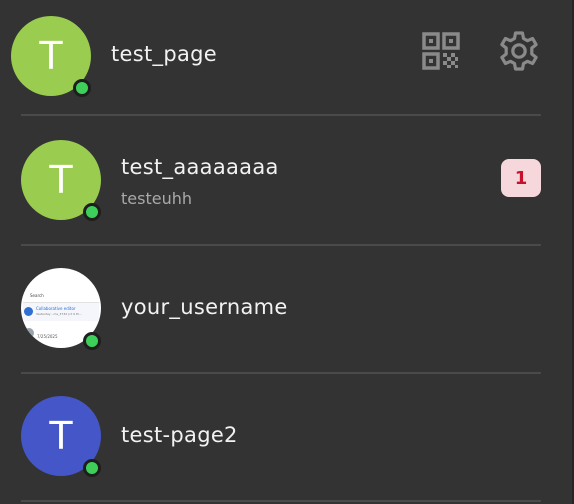 The width and height of the screenshot is (574, 504). I want to click on conversation-subtitle: testeuhh, so click(156, 198).